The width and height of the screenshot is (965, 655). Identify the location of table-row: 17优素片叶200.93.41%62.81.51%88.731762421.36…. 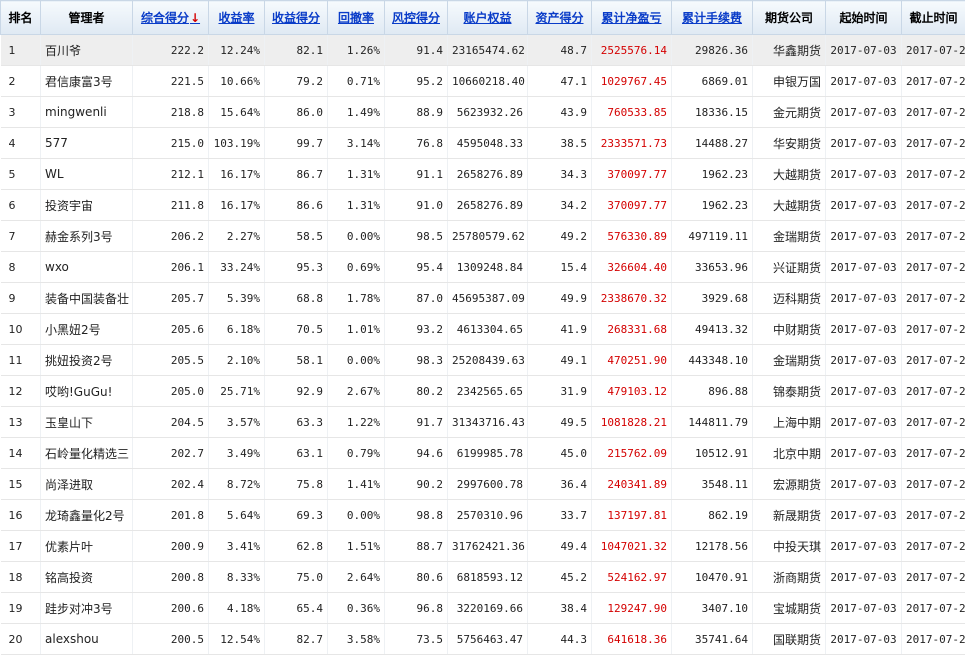
(483, 546).